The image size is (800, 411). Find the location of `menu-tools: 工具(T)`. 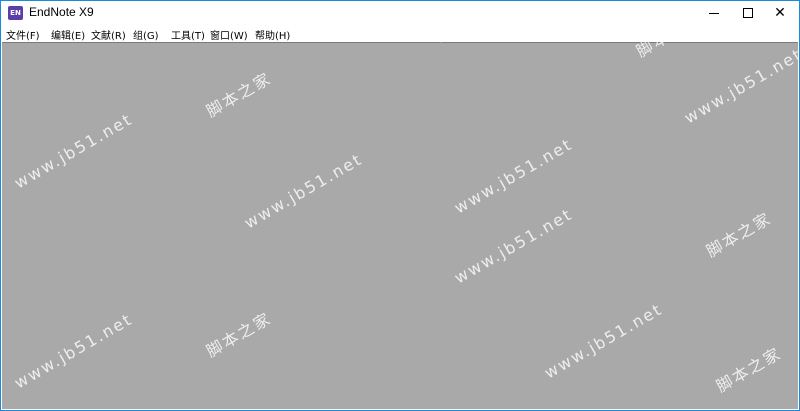

menu-tools: 工具(T) is located at coordinates (188, 34).